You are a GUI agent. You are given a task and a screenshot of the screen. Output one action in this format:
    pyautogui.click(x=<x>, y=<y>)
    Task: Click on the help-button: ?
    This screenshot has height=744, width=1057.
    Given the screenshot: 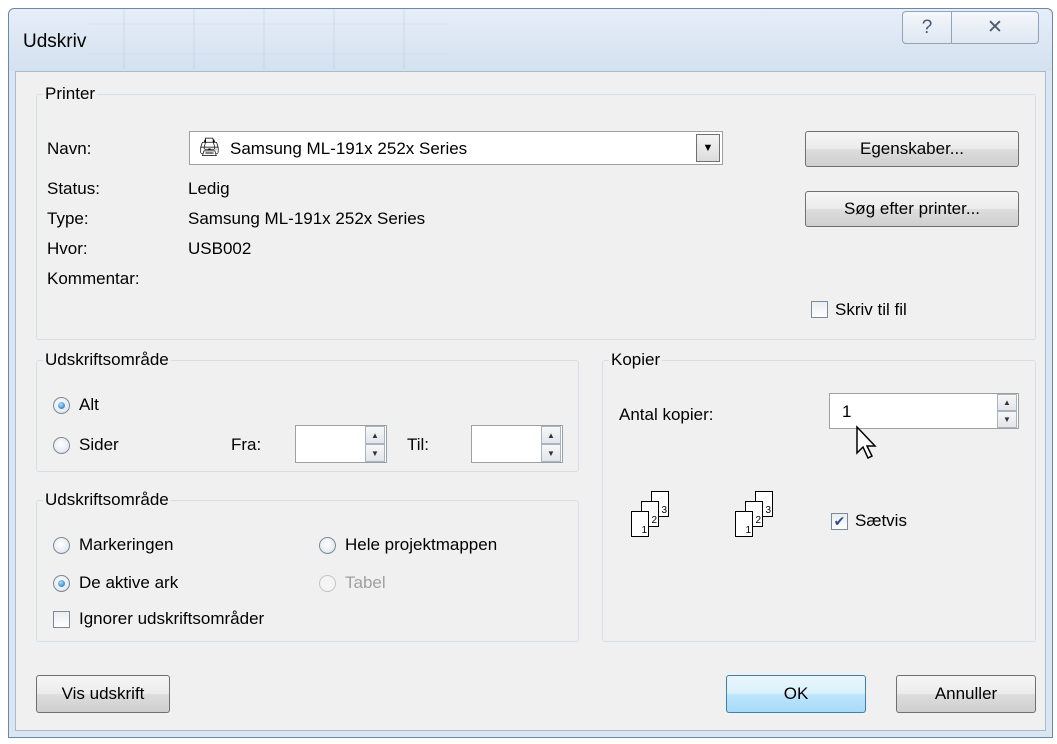 What is the action you would take?
    pyautogui.click(x=927, y=27)
    